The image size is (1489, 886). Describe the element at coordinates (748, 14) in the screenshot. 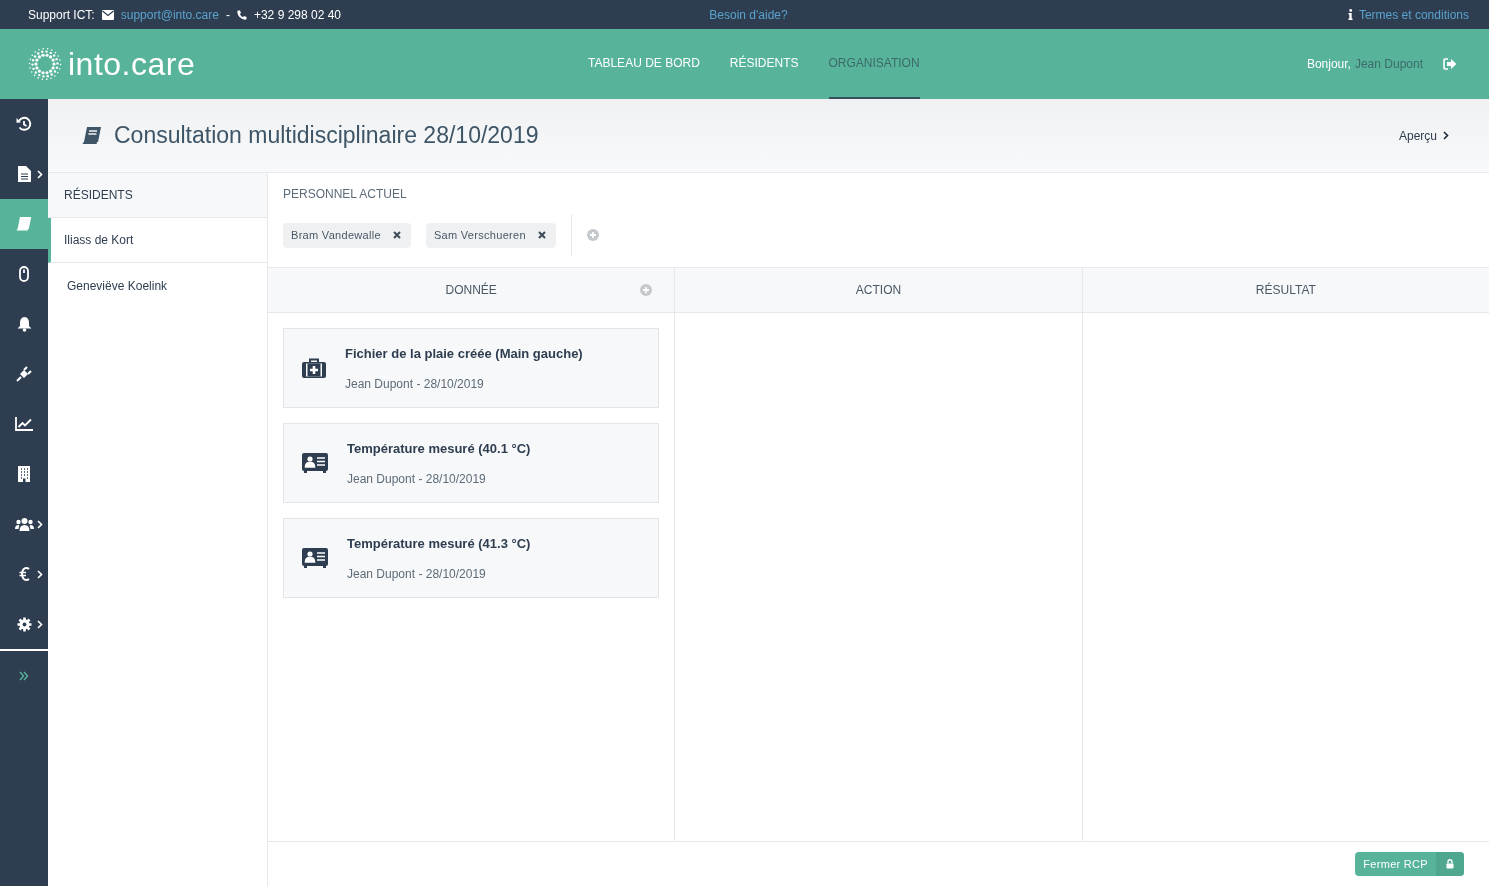

I see `help-link: Besoin d'aide?` at that location.